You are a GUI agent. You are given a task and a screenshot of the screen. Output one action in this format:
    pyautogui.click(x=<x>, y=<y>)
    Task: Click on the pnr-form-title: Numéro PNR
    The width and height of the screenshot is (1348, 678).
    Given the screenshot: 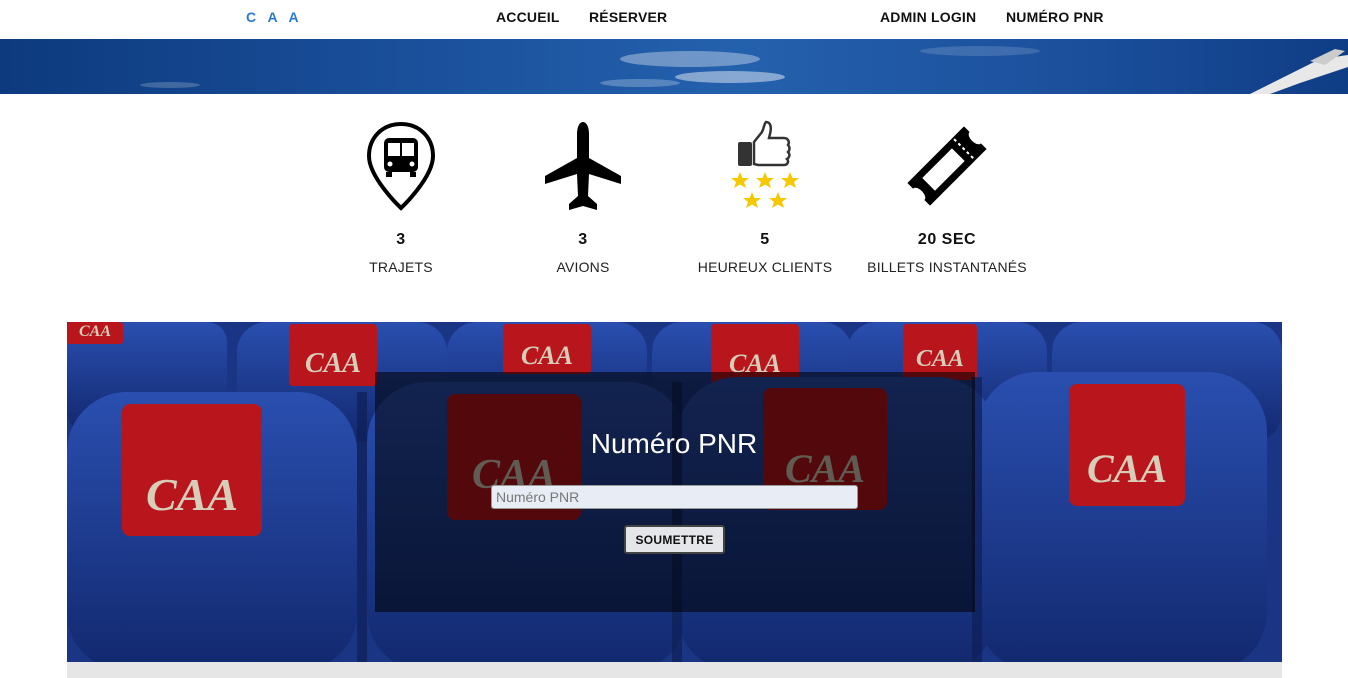 What is the action you would take?
    pyautogui.click(x=674, y=443)
    